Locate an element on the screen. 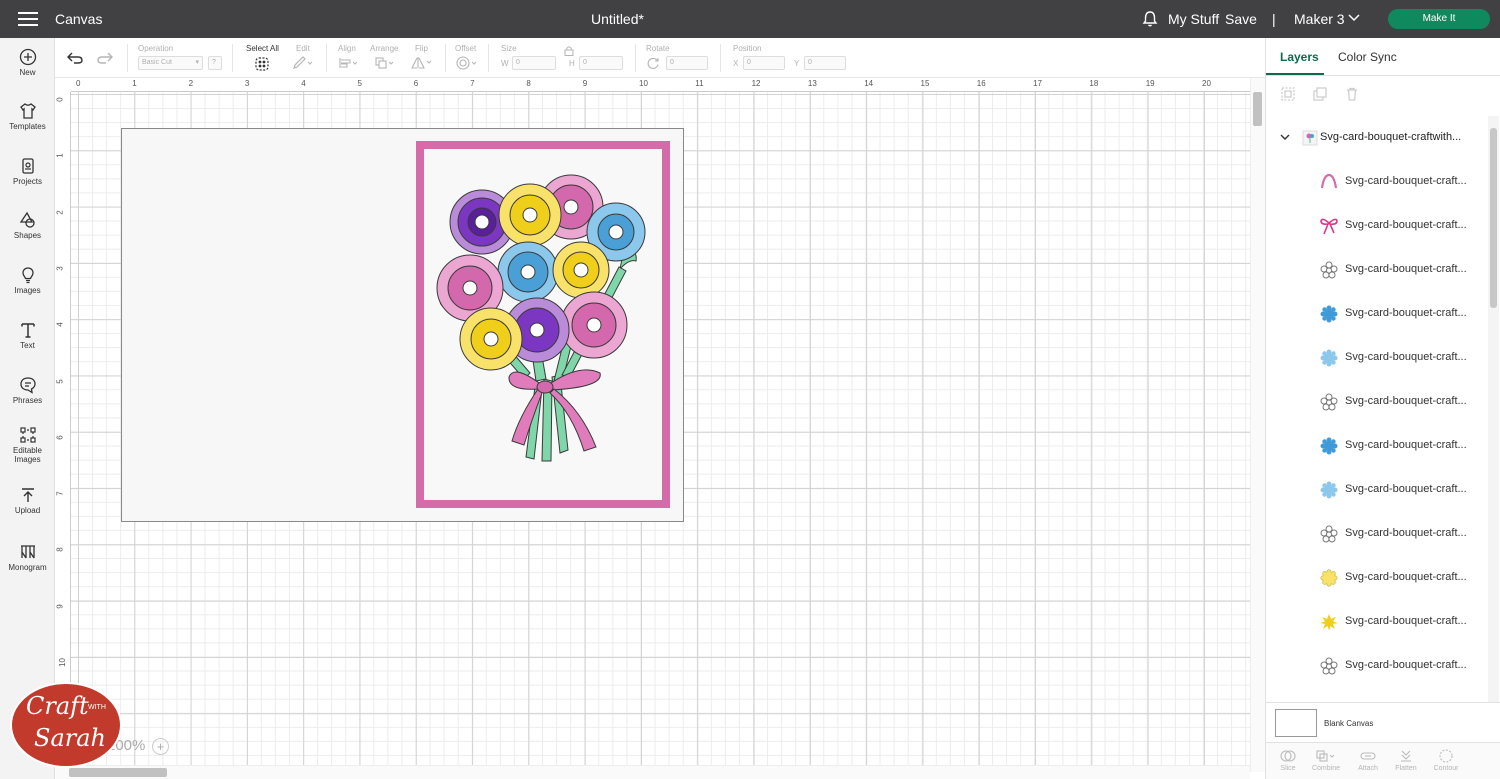 This screenshot has width=1500, height=779. redo-icon is located at coordinates (105, 58).